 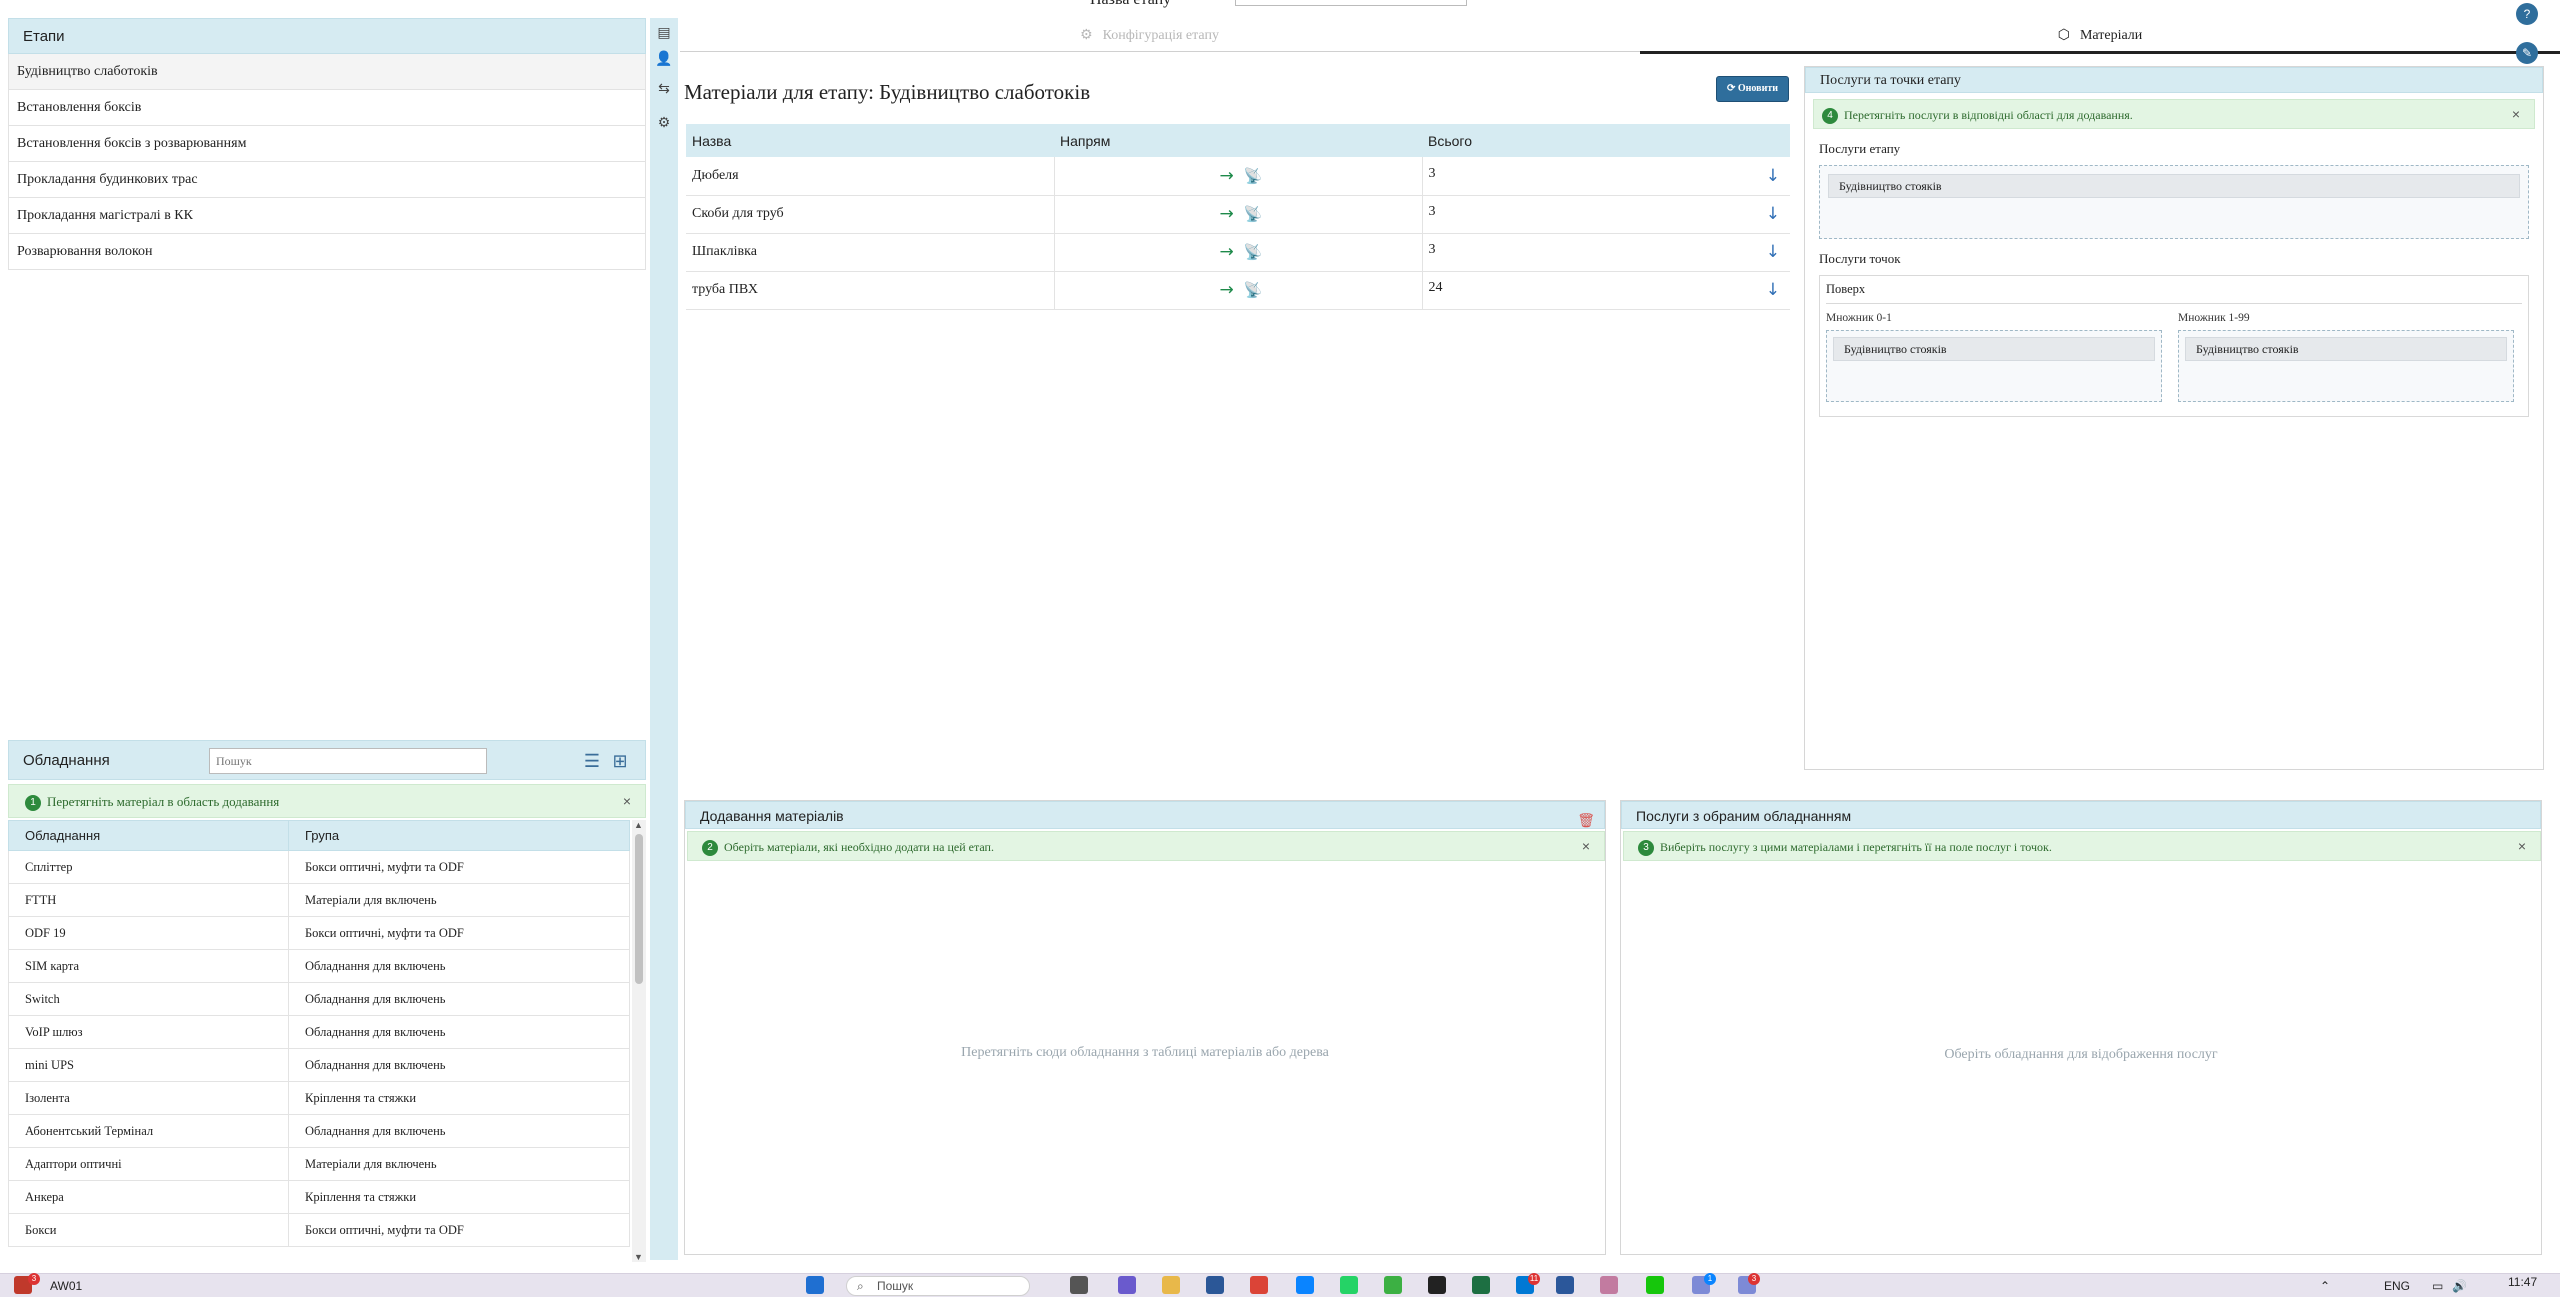 What do you see at coordinates (1215, 1285) in the screenshot?
I see `store-icon` at bounding box center [1215, 1285].